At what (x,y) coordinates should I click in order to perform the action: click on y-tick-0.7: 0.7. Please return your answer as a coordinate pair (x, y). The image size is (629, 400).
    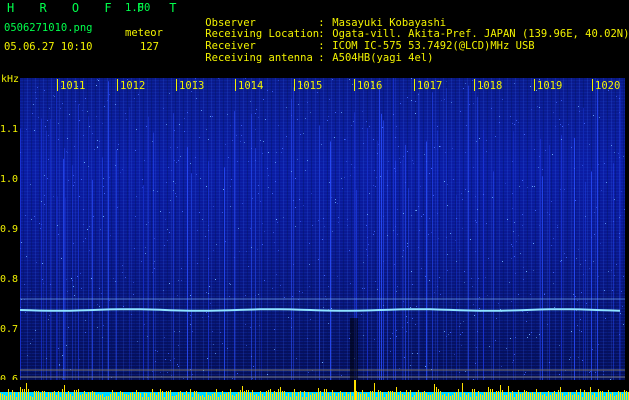
    Looking at the image, I should click on (9, 329).